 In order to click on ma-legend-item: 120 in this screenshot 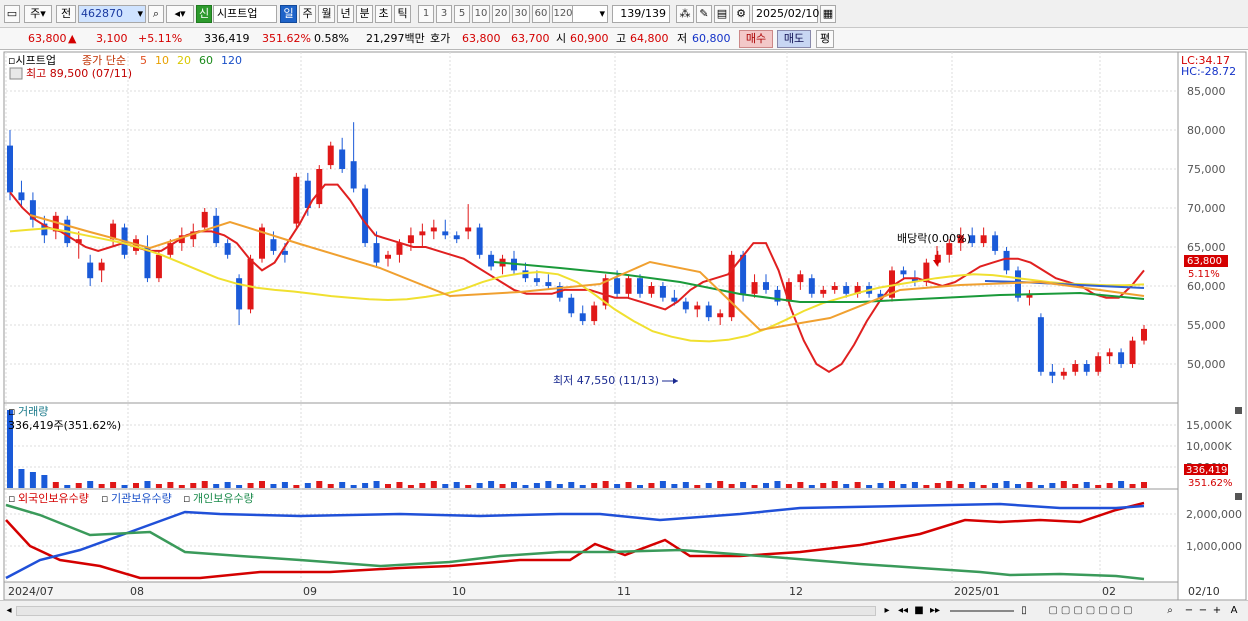, I will do `click(231, 60)`.